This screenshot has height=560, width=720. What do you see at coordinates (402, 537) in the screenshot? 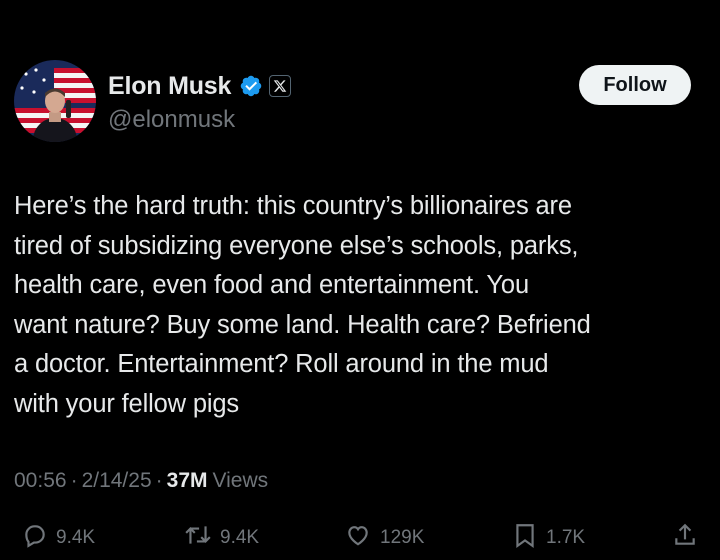
I see `like-count: 129K` at bounding box center [402, 537].